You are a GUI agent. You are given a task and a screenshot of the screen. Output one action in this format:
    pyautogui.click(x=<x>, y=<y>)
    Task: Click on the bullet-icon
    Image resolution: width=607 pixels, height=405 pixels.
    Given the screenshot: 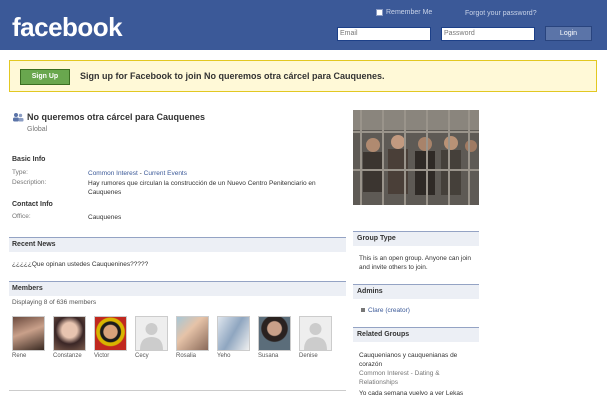 What is the action you would take?
    pyautogui.click(x=363, y=310)
    